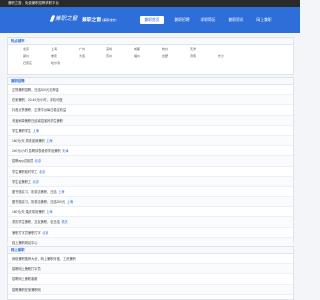 This screenshot has height=300, width=320. What do you see at coordinates (26, 289) in the screenshot?
I see `online-job-title: 招聘兼职在家兼职网` at bounding box center [26, 289].